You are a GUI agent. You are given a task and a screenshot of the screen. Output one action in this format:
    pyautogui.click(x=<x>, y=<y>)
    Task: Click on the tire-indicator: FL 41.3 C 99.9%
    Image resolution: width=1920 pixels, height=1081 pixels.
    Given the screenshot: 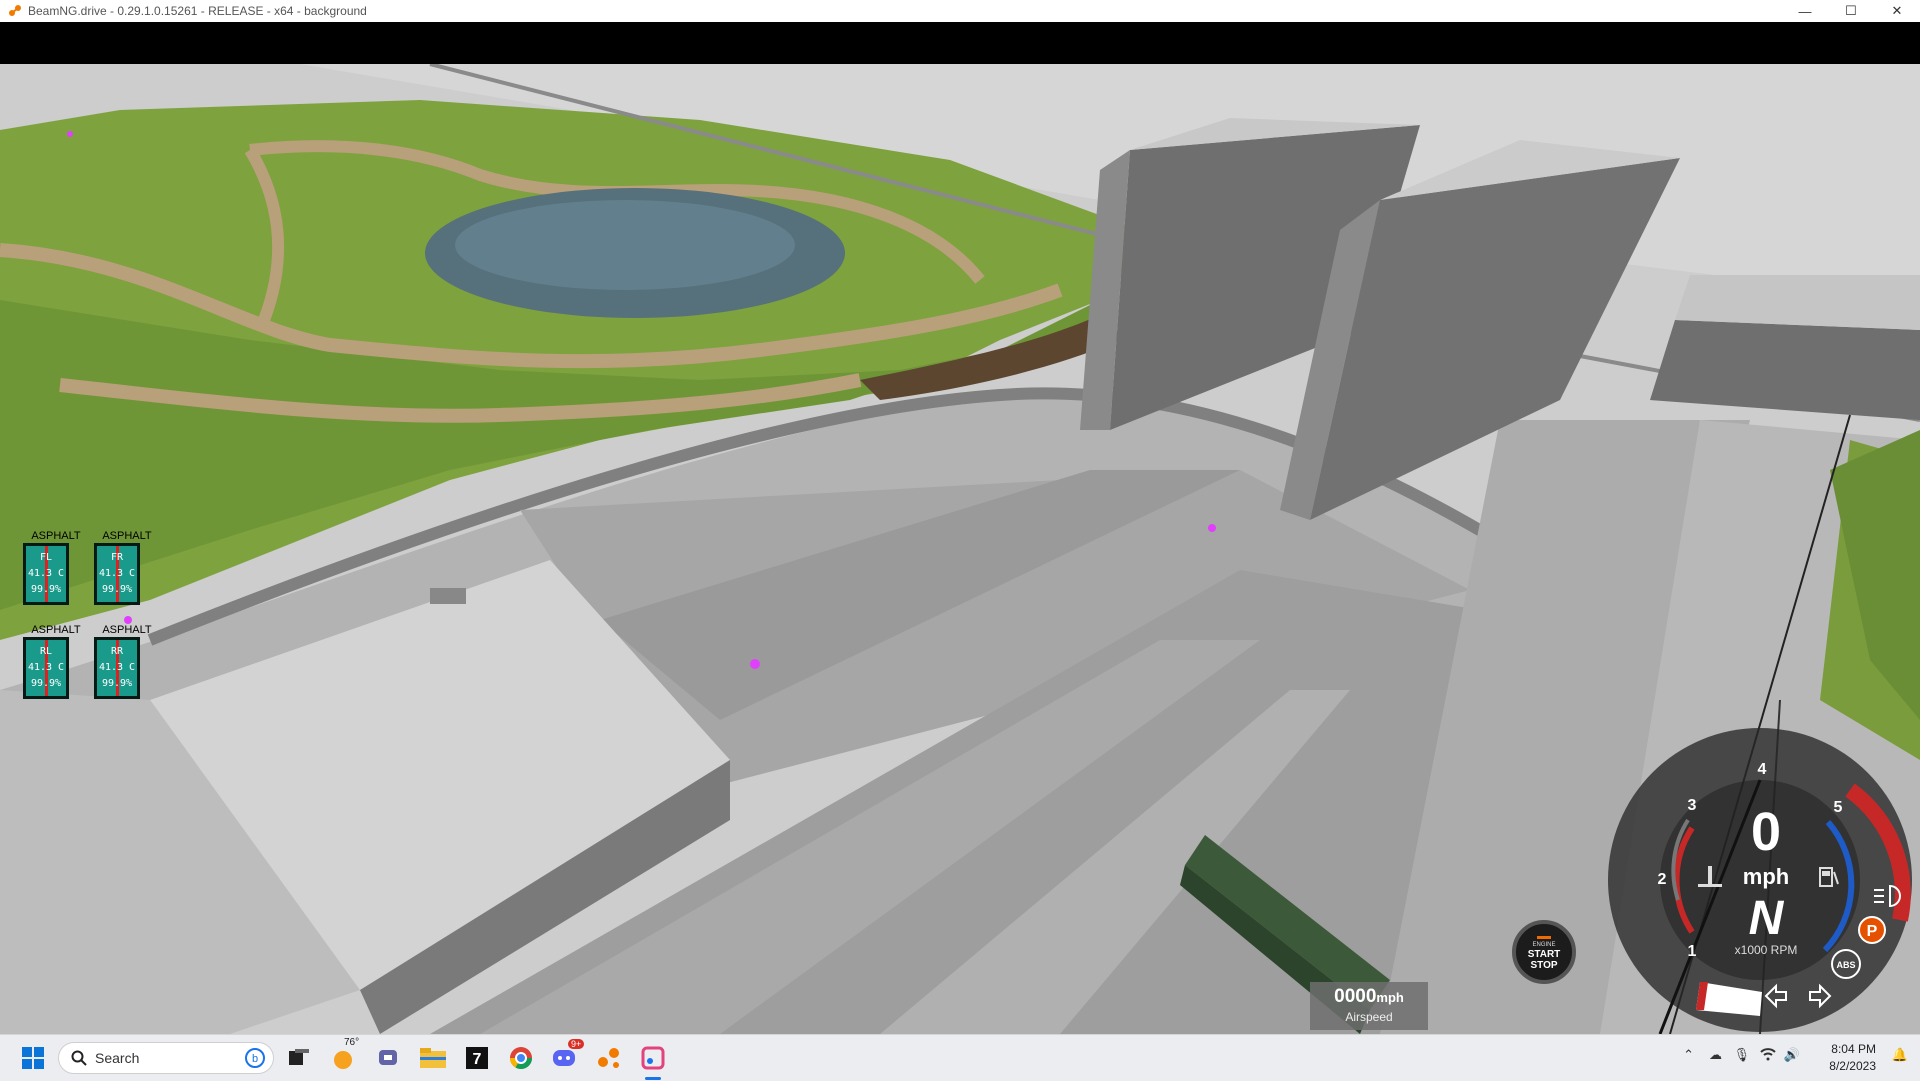 What is the action you would take?
    pyautogui.click(x=46, y=574)
    